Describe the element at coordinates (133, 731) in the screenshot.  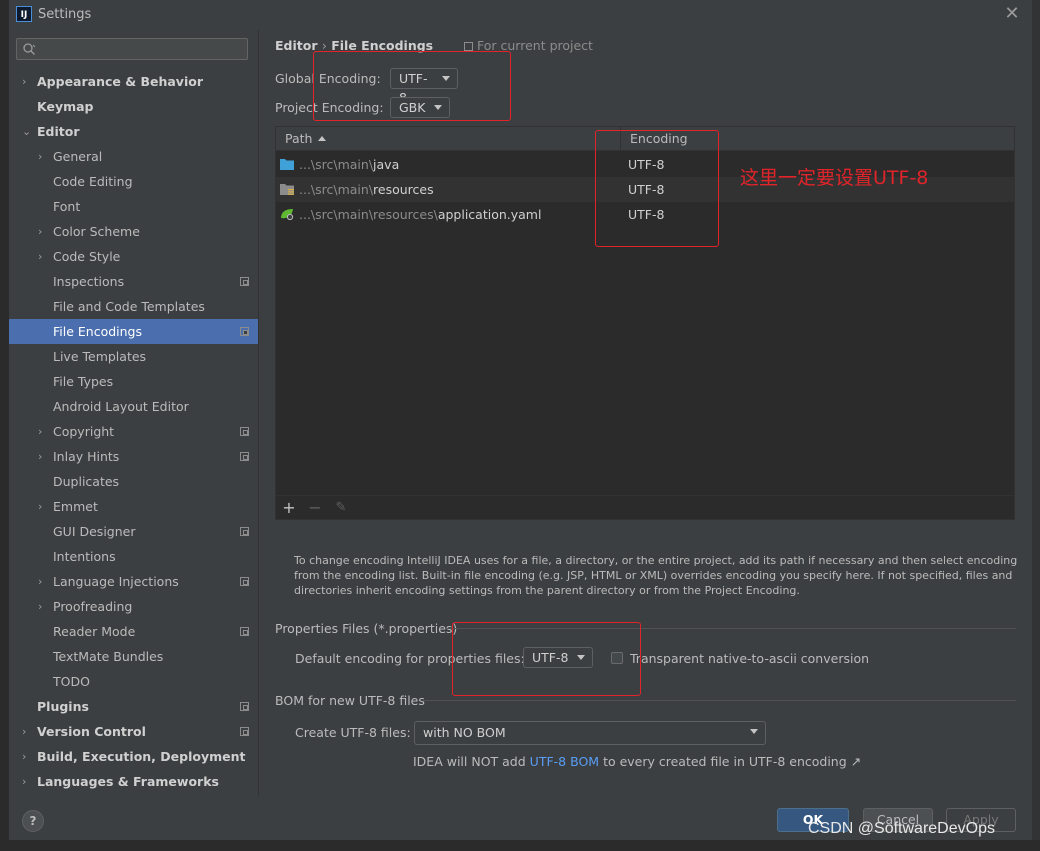
I see `sidebar-item-version-control: › Version Control` at that location.